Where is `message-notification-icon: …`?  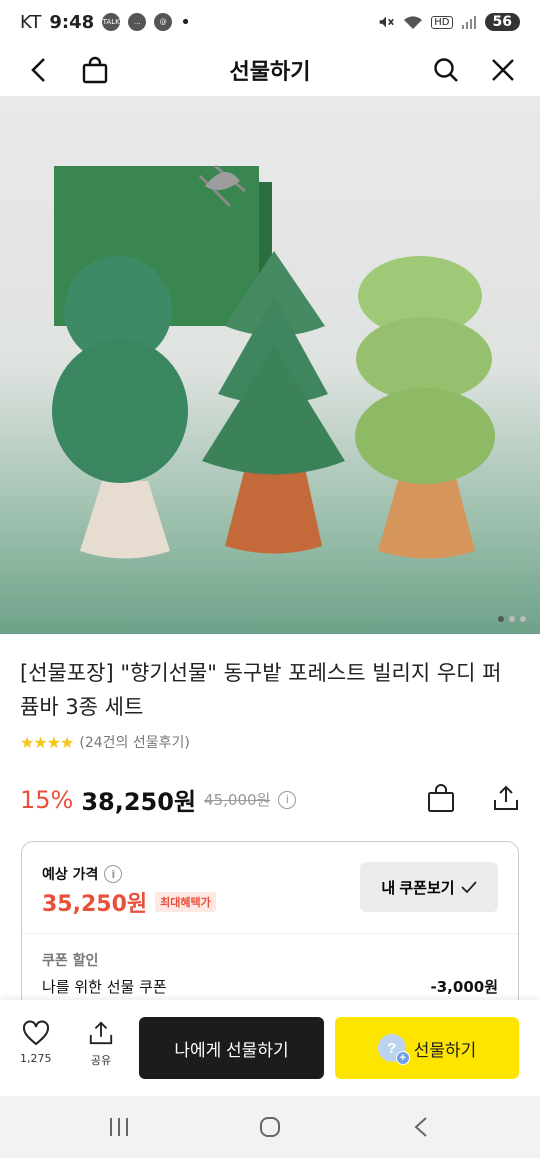
message-notification-icon: … is located at coordinates (137, 22).